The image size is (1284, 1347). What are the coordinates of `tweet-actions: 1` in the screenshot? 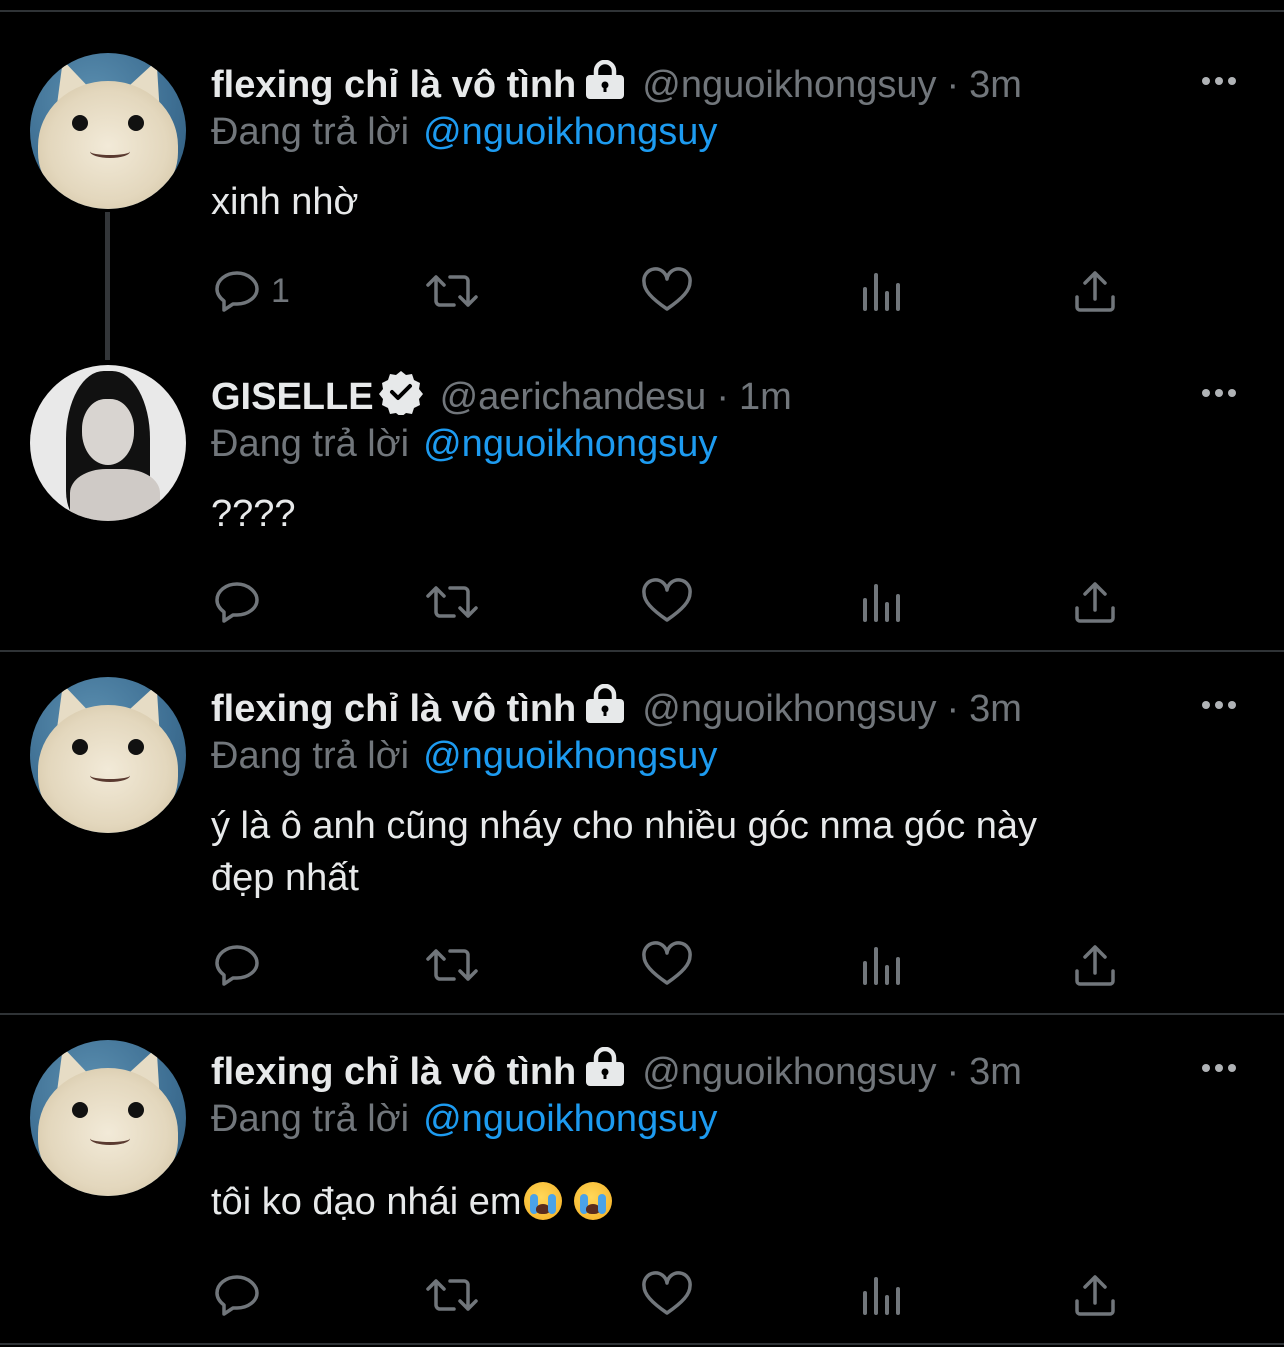 It's located at (642, 291).